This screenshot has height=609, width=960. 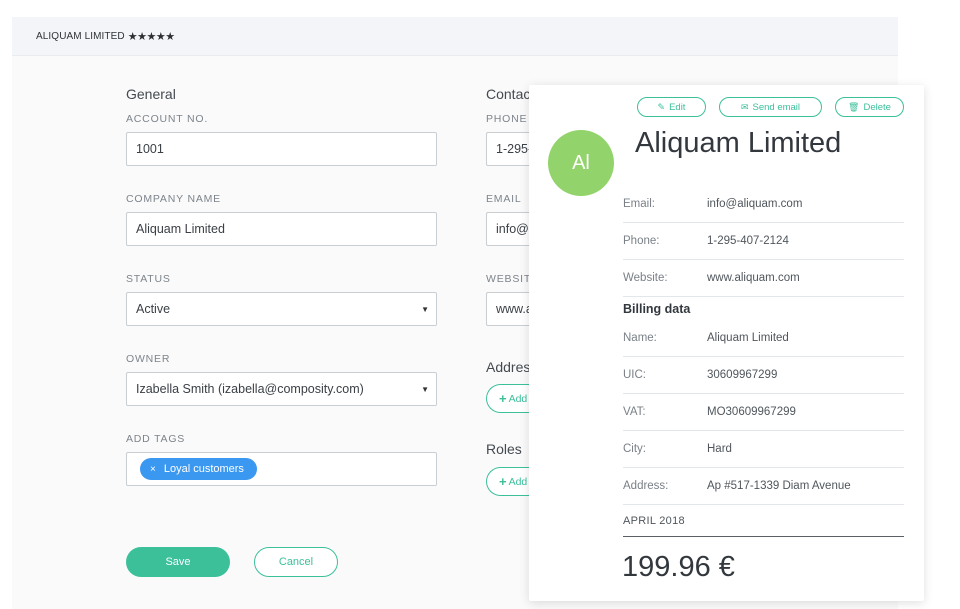 I want to click on detail-value: Hard, so click(x=719, y=449).